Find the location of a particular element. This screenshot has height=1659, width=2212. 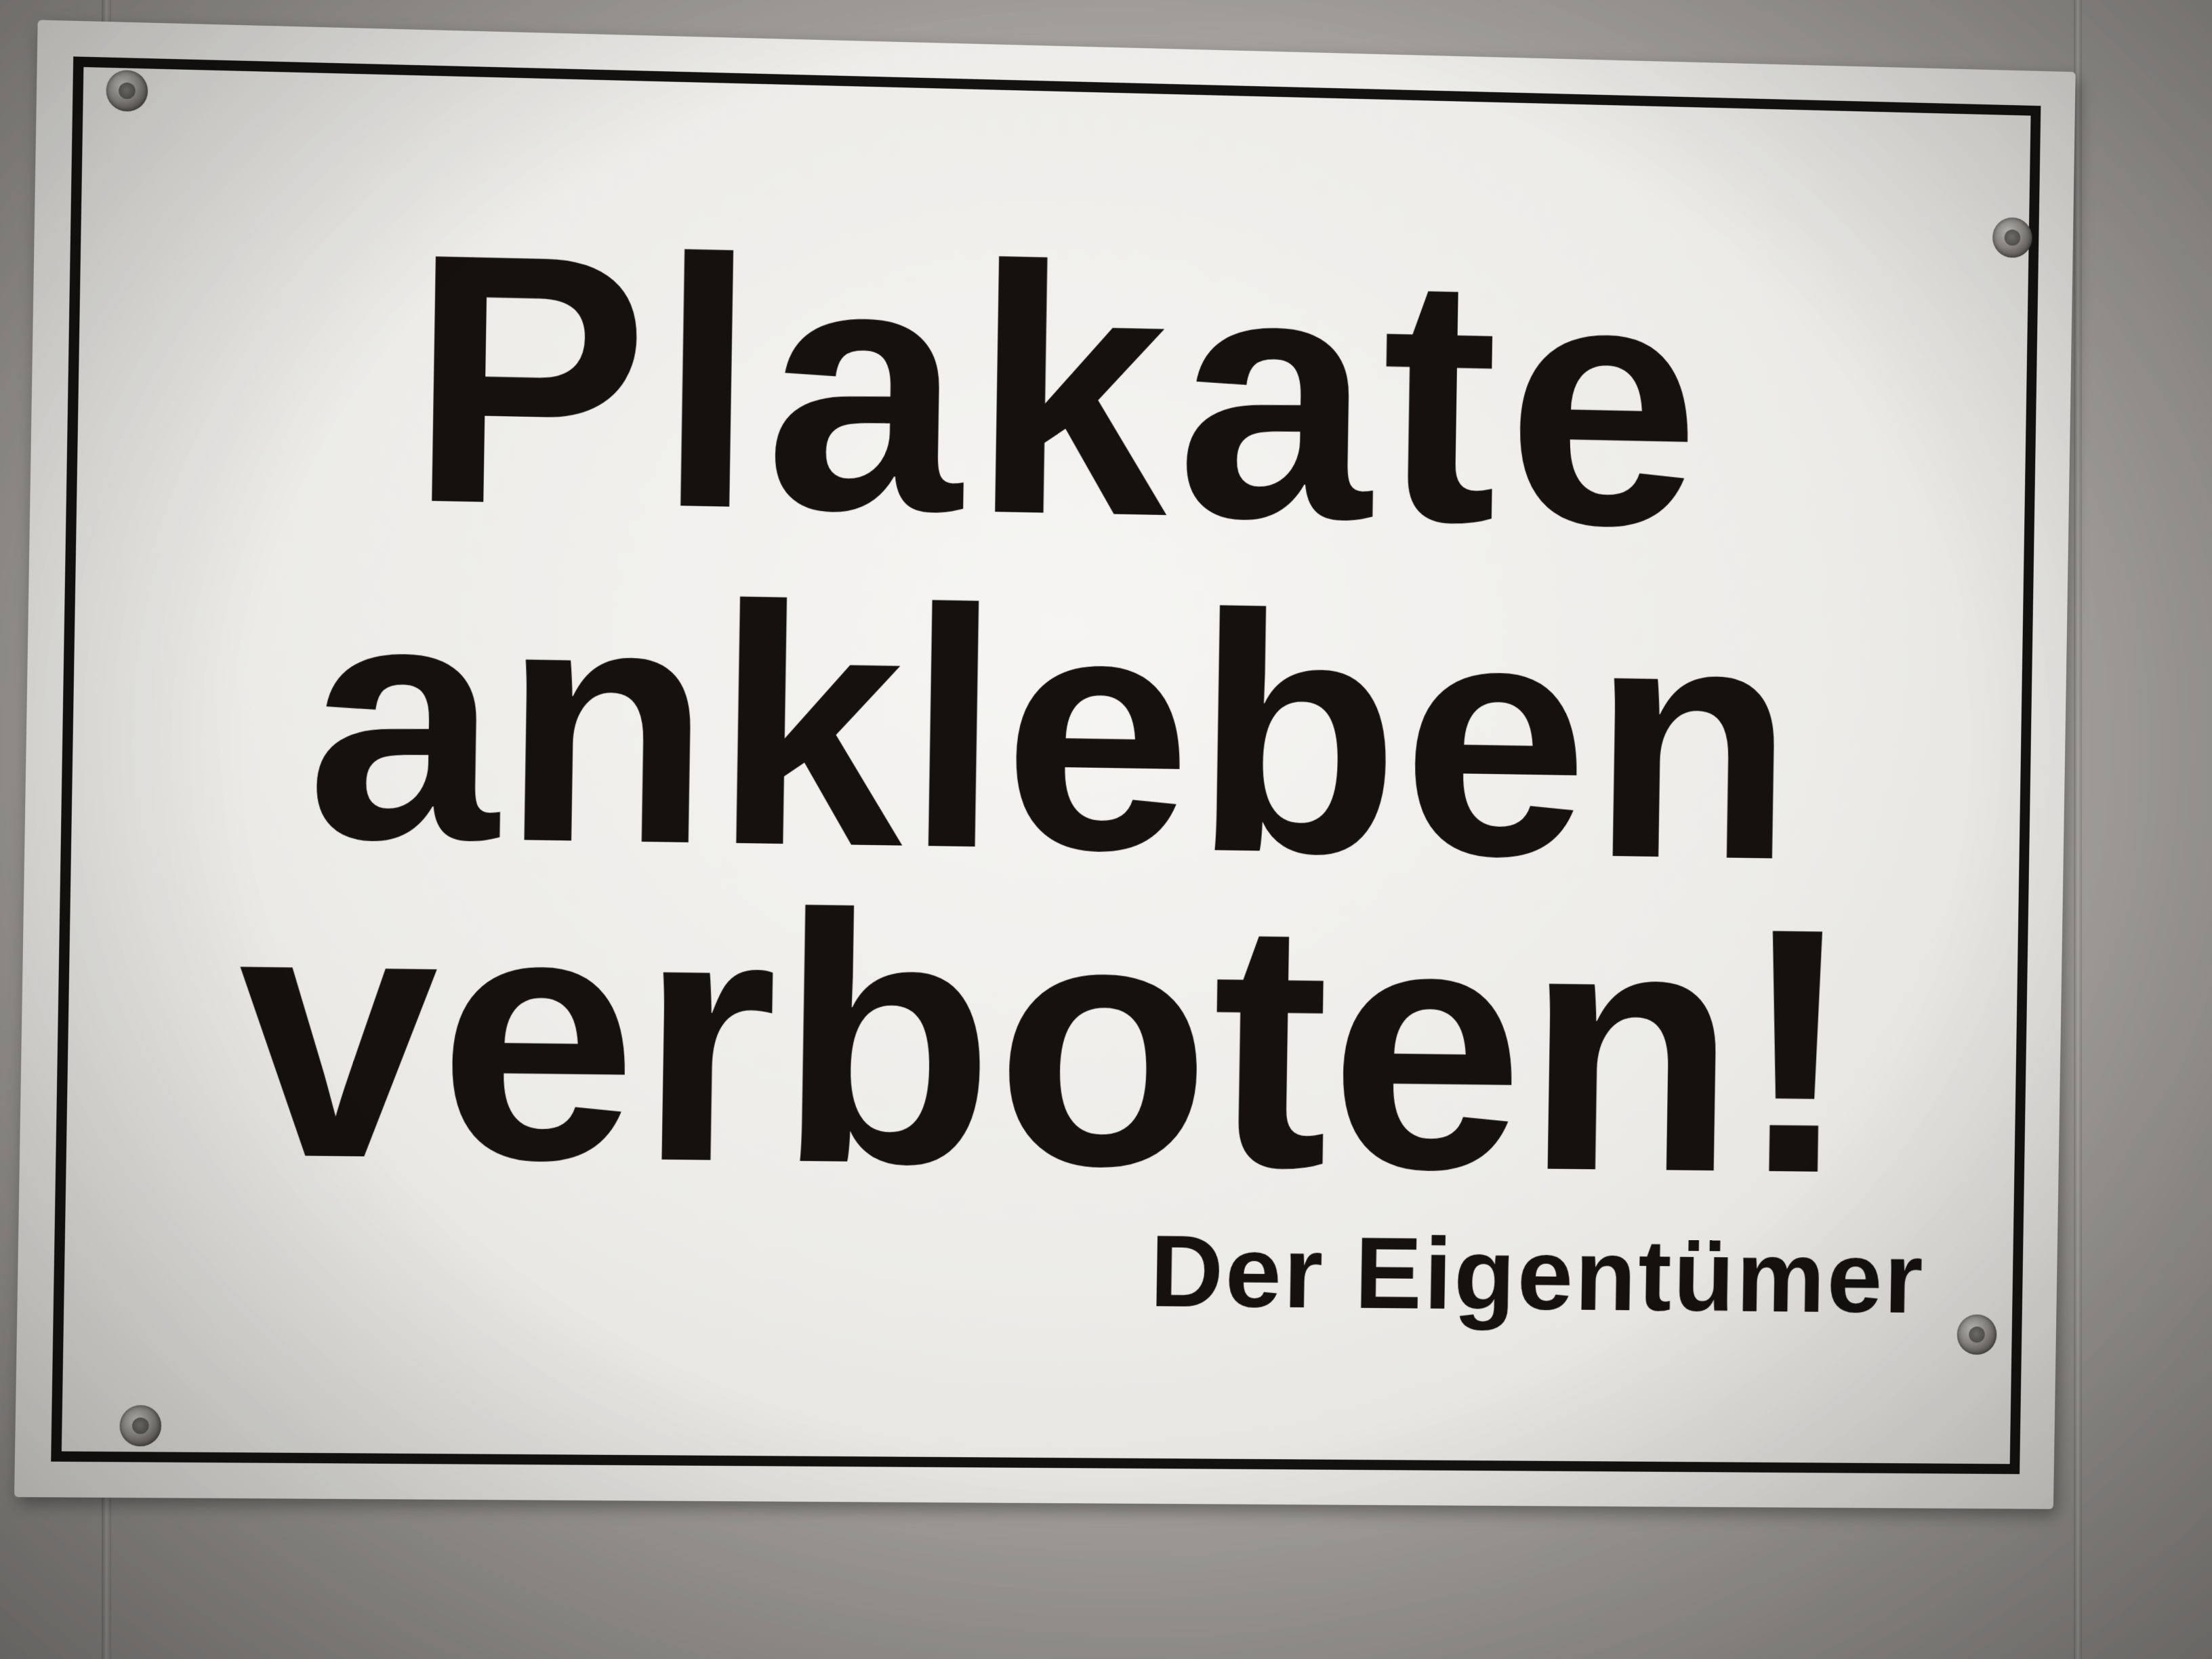

wall-seam is located at coordinates (2078, 829).